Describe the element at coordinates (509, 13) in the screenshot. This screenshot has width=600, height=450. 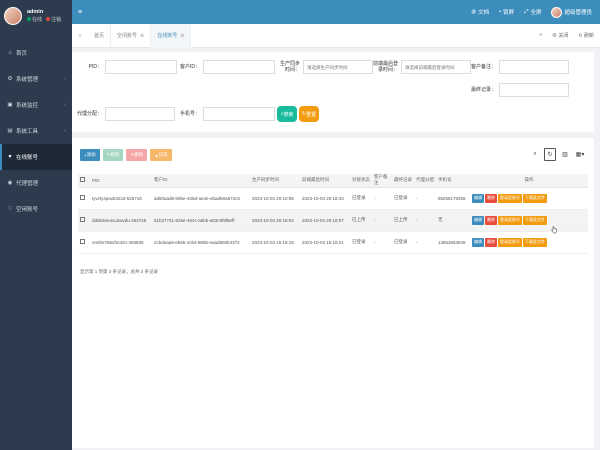
I see `lock-label: 锁屏` at that location.